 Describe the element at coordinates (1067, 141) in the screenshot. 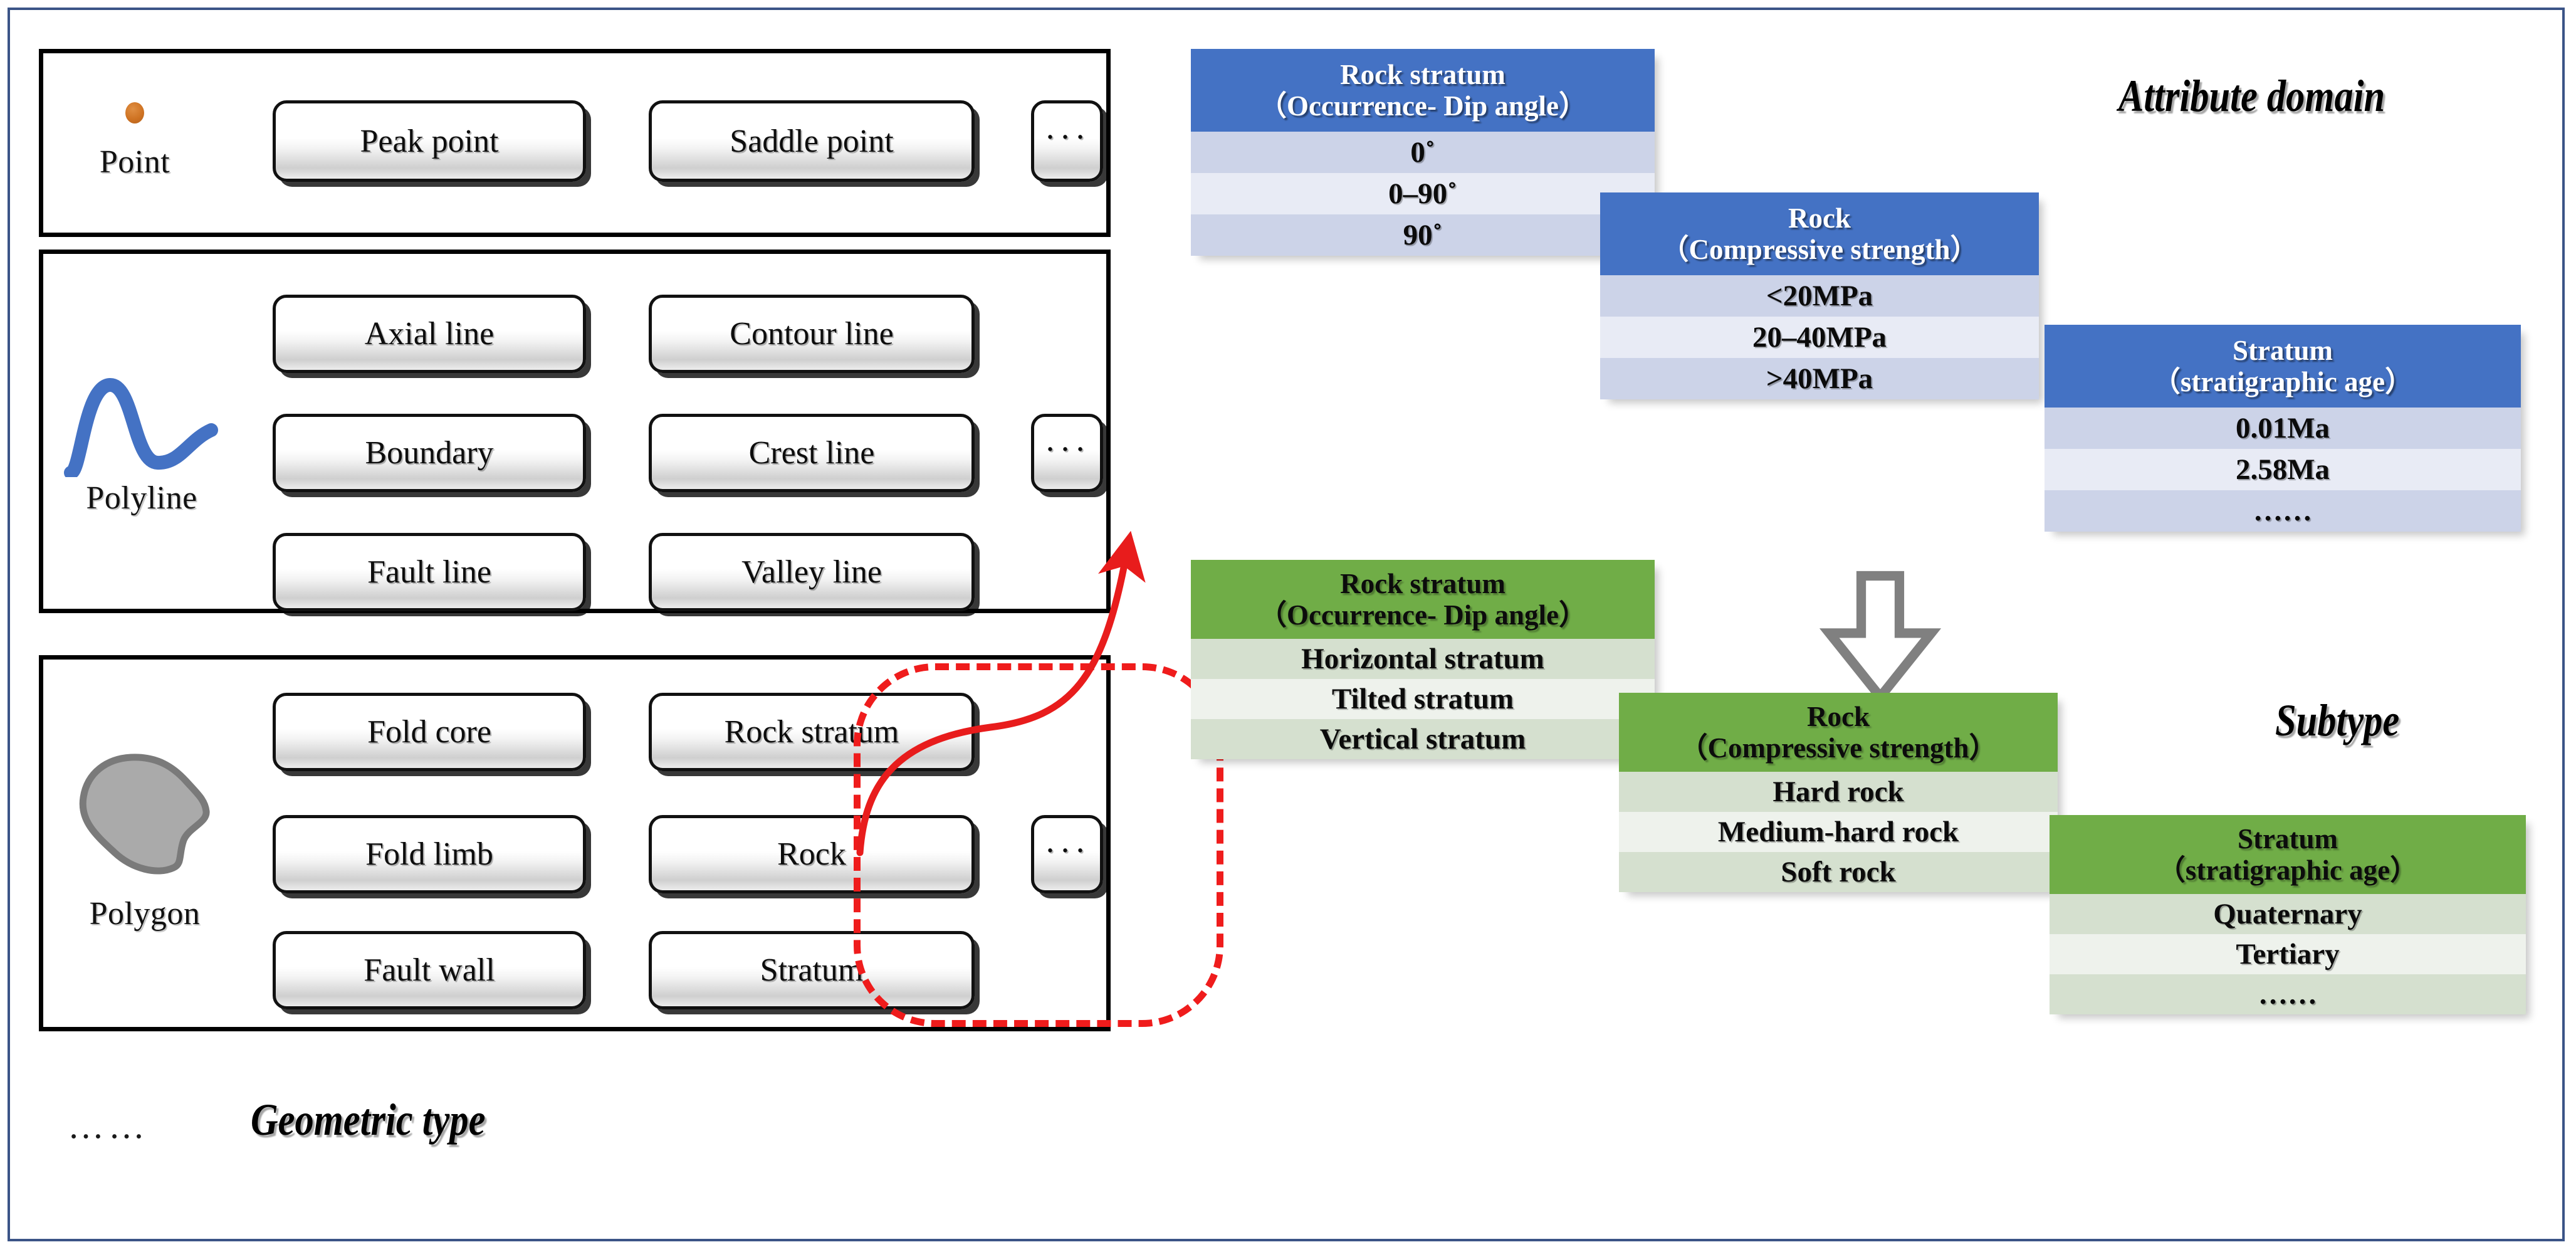

I see `button-point-more: ···` at that location.